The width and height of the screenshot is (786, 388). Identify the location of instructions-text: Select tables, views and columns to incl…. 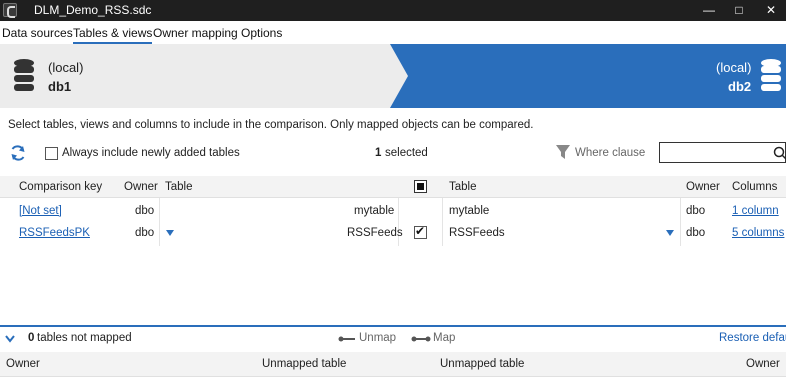
(271, 125).